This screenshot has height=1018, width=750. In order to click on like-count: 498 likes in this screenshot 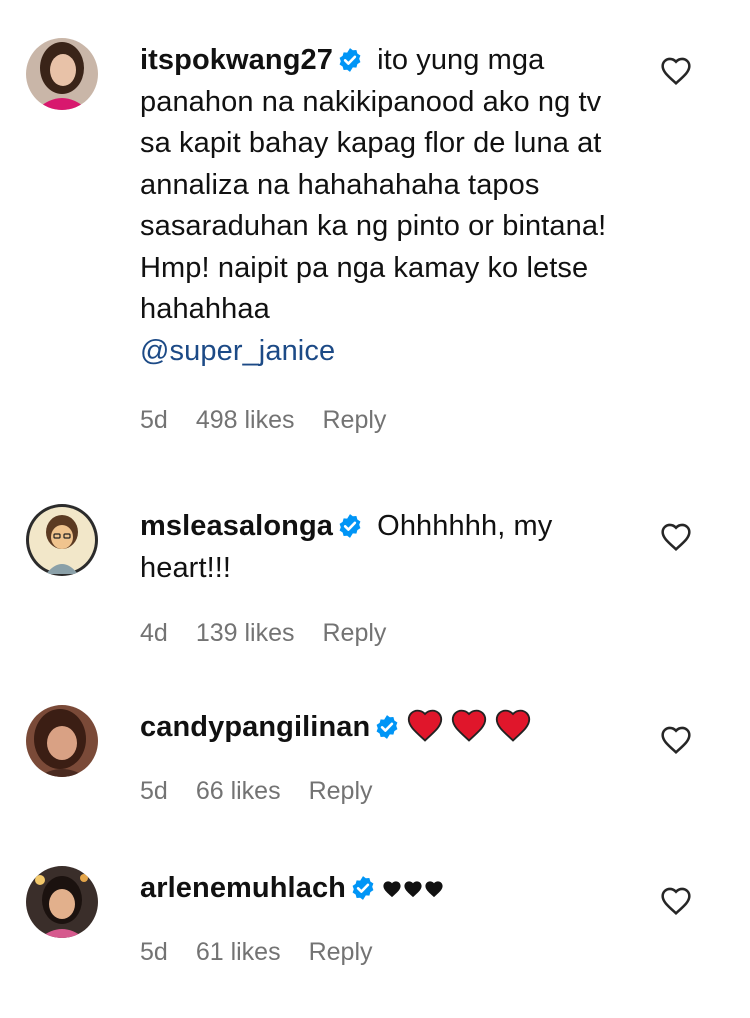, I will do `click(245, 420)`.